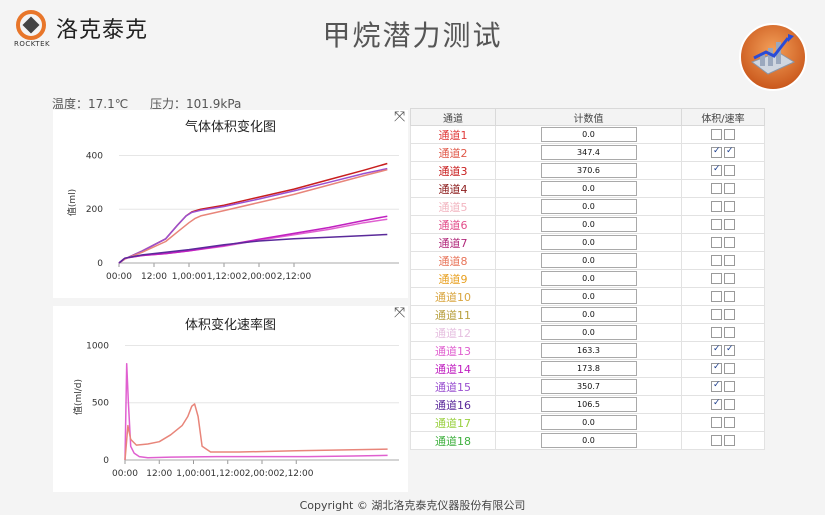 The width and height of the screenshot is (825, 515). I want to click on x-tick-label: 12:00, so click(154, 277).